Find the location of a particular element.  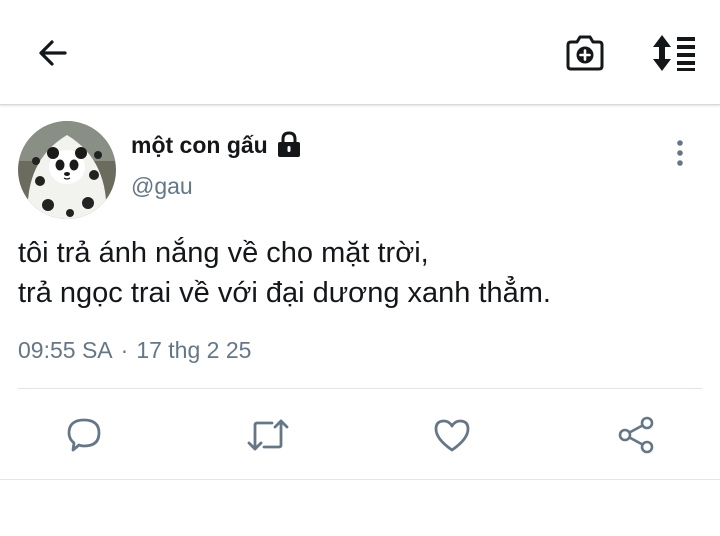

arrow-left-icon is located at coordinates (53, 53).